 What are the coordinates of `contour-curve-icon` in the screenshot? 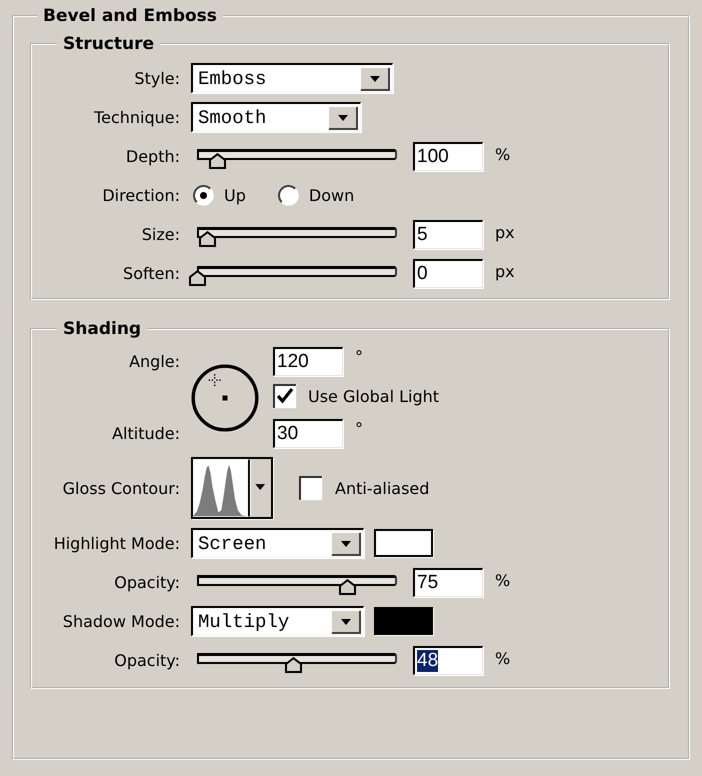 It's located at (220, 488).